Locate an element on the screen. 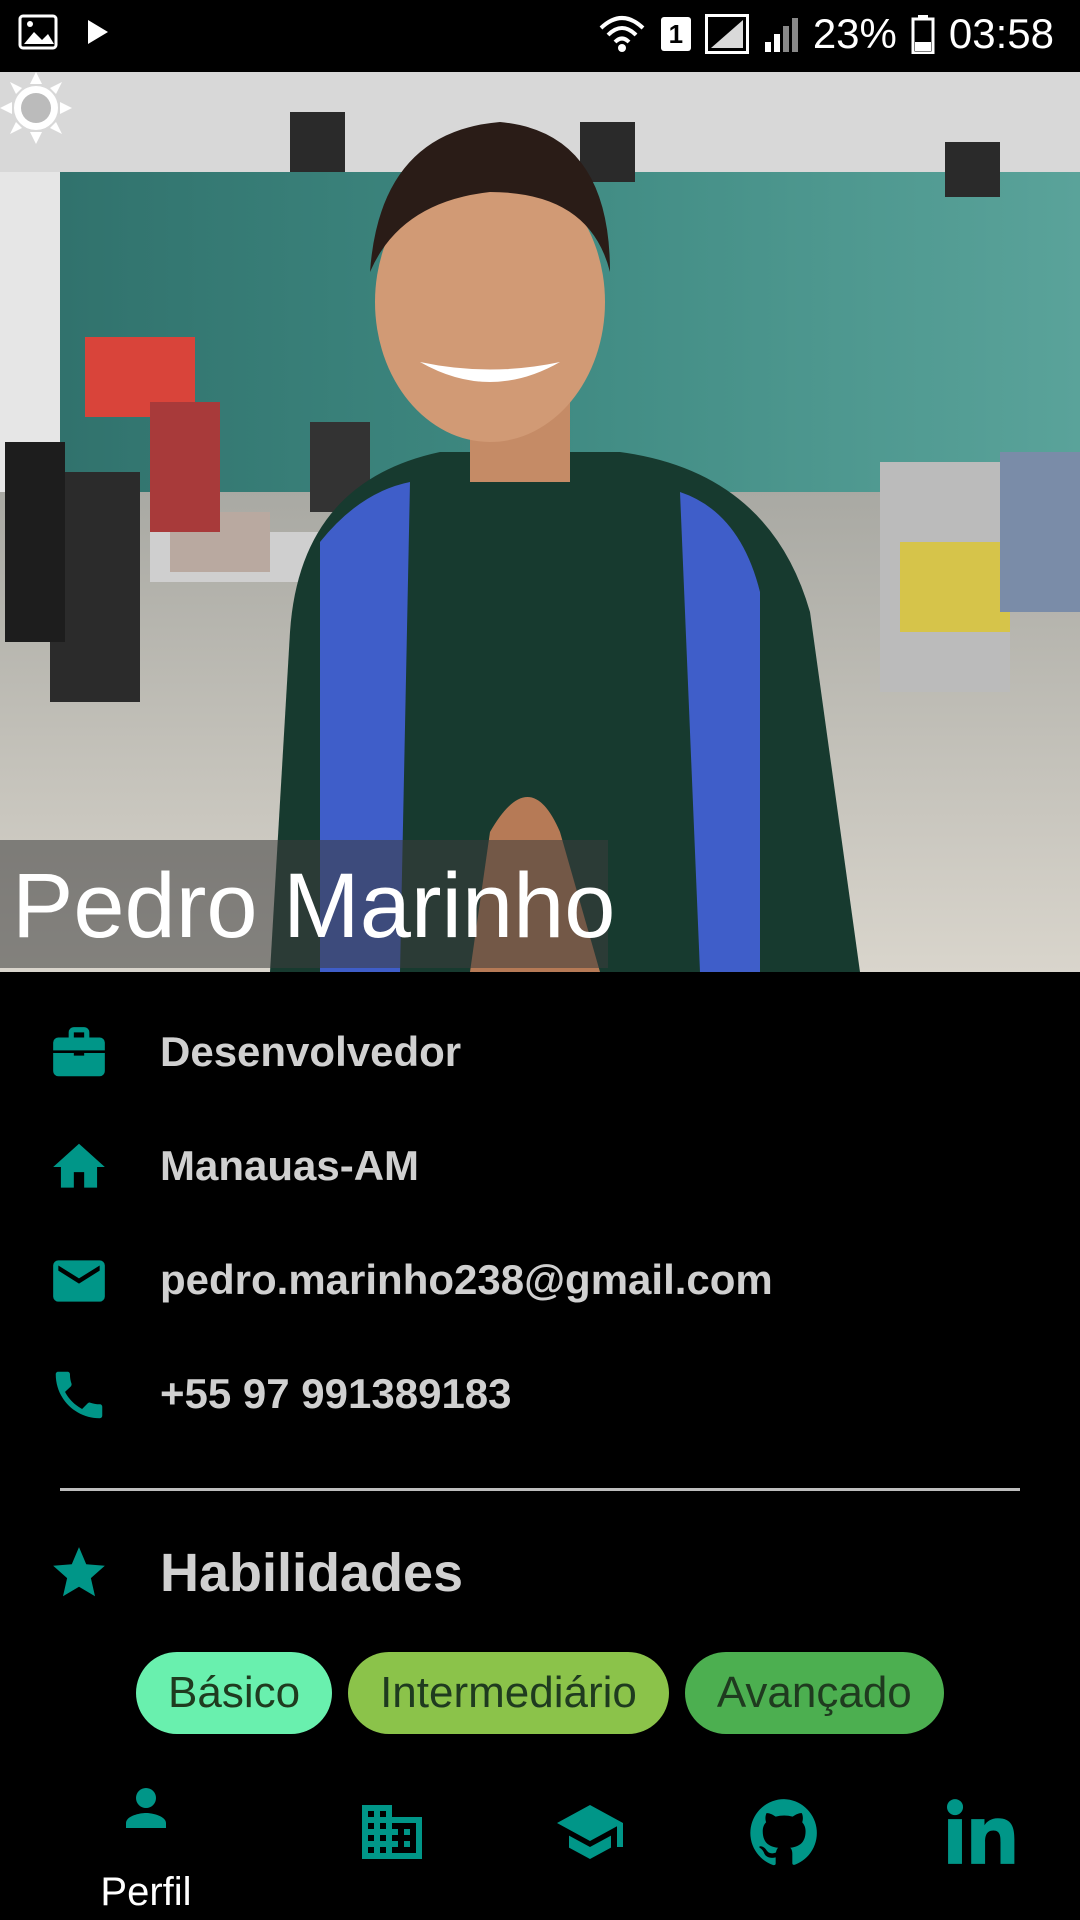  skills-header: Habilidades is located at coordinates (540, 1570).